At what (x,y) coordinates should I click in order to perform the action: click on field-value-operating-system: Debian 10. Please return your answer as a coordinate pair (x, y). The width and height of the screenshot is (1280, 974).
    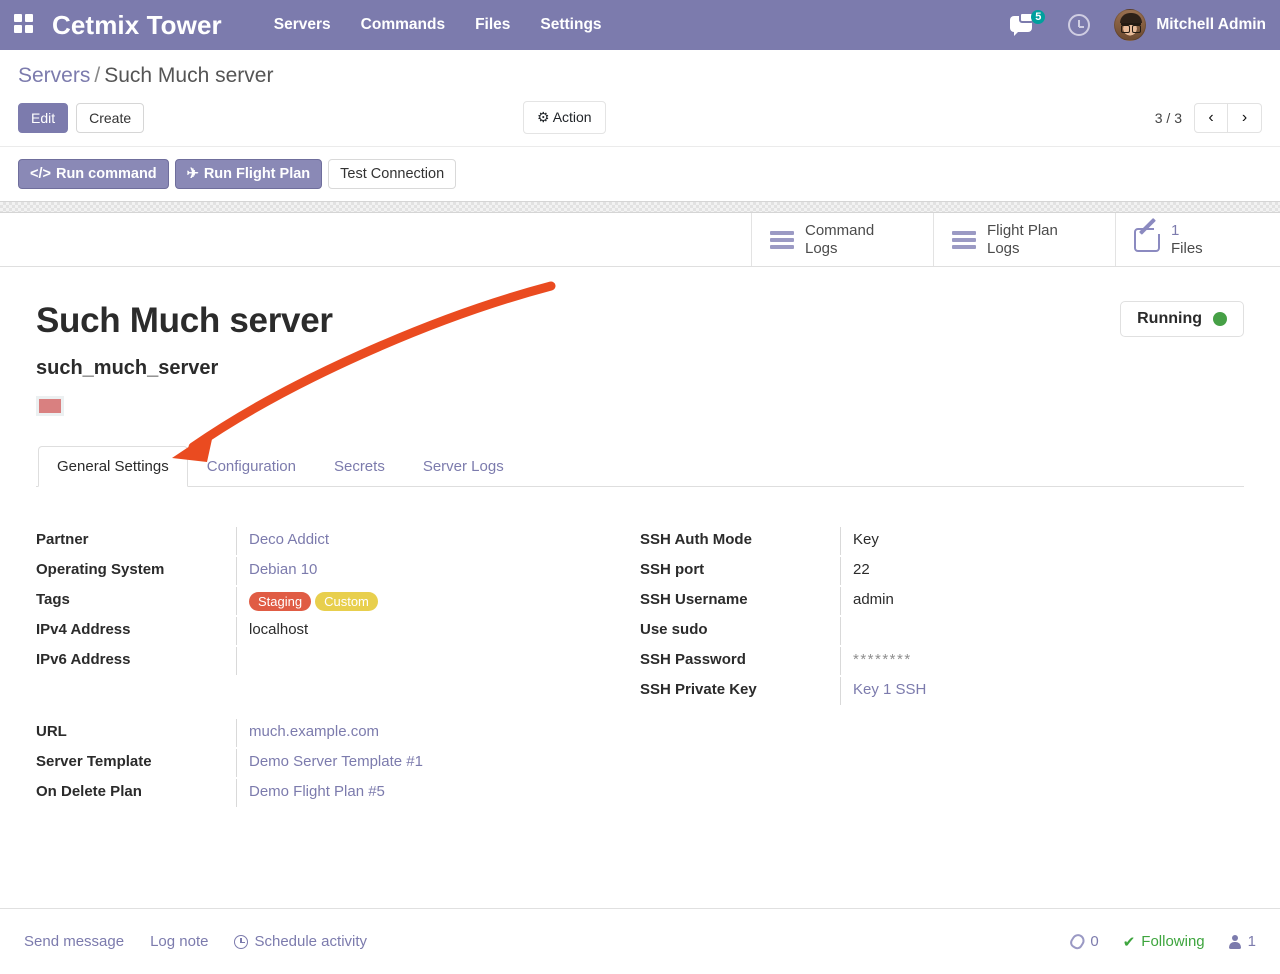
    Looking at the image, I should click on (418, 571).